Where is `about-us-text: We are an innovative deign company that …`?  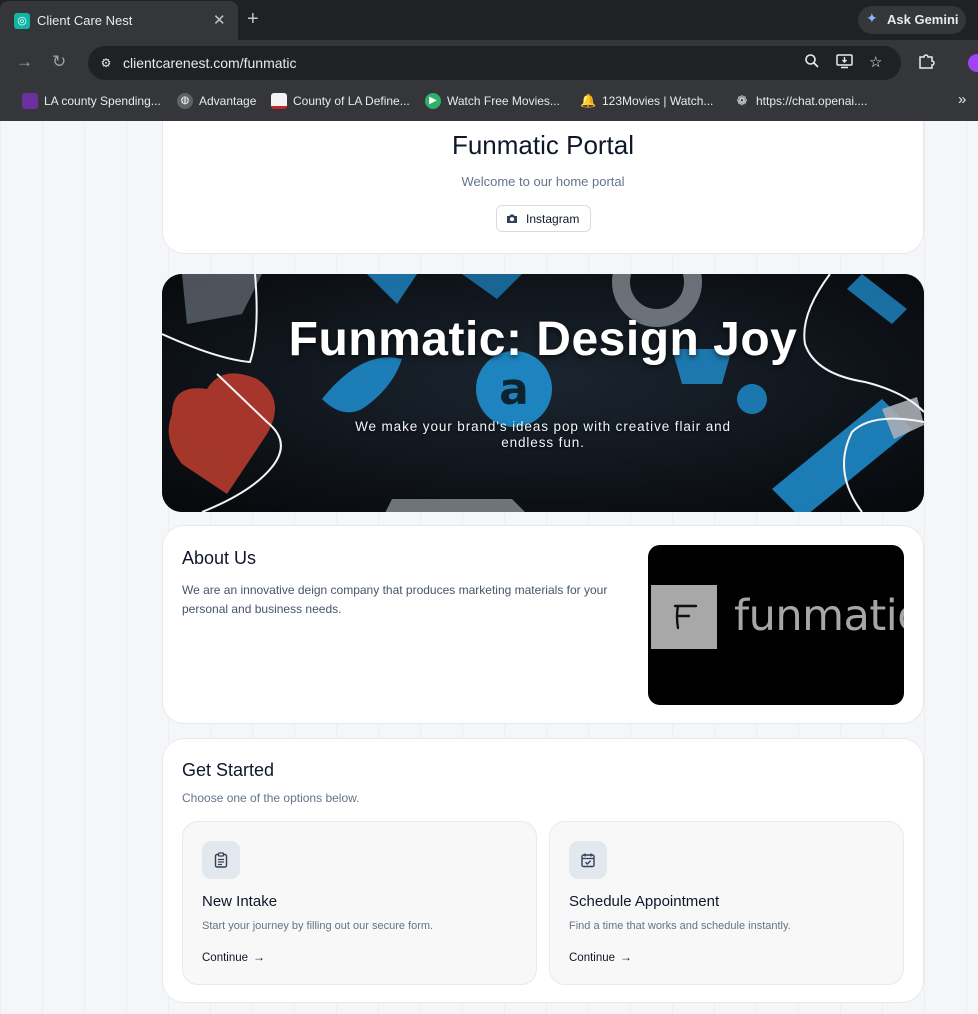 about-us-text: We are an innovative deign company that … is located at coordinates (395, 599).